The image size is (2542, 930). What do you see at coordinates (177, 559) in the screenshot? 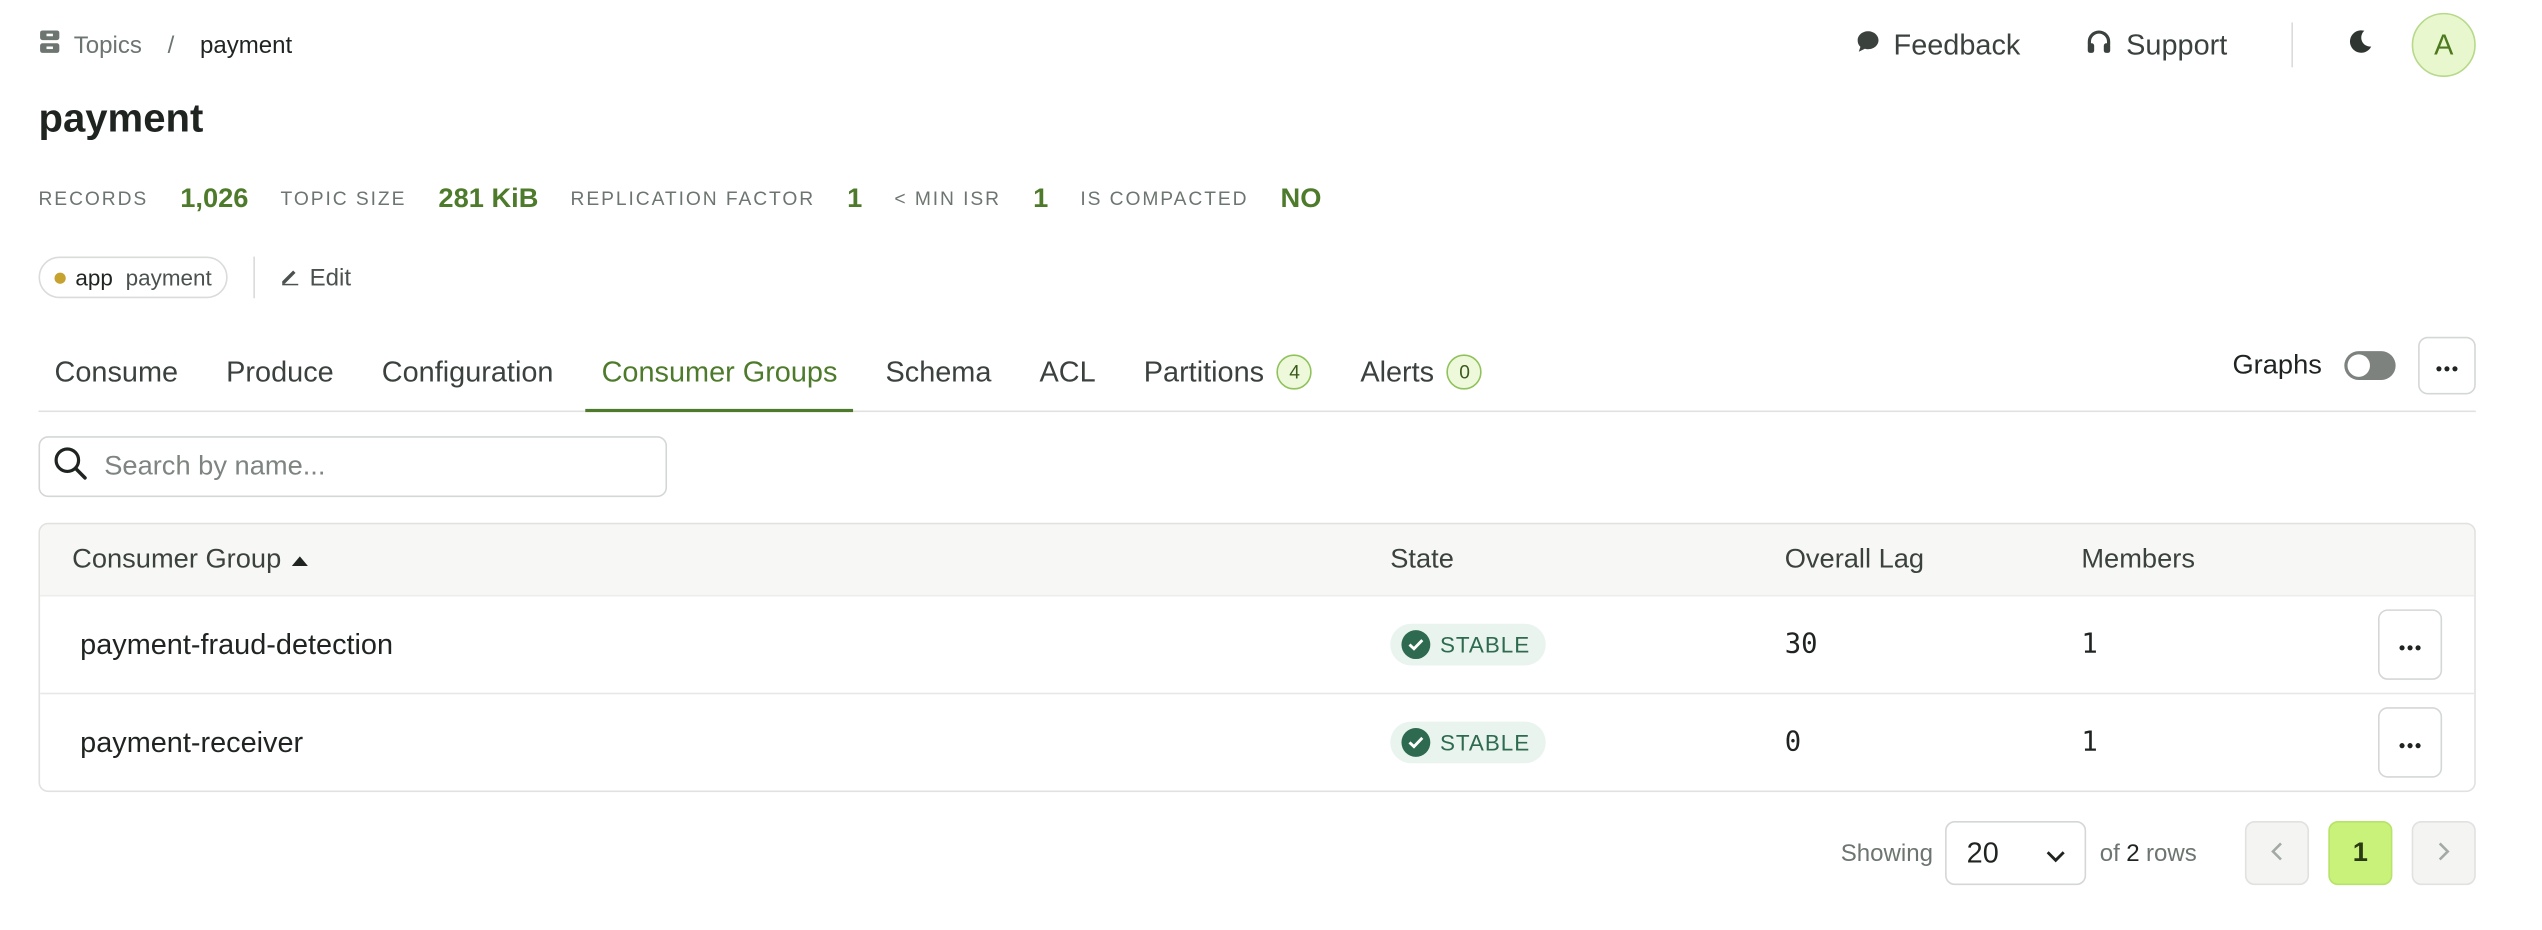
I see `column-header-label: Consumer Group` at bounding box center [177, 559].